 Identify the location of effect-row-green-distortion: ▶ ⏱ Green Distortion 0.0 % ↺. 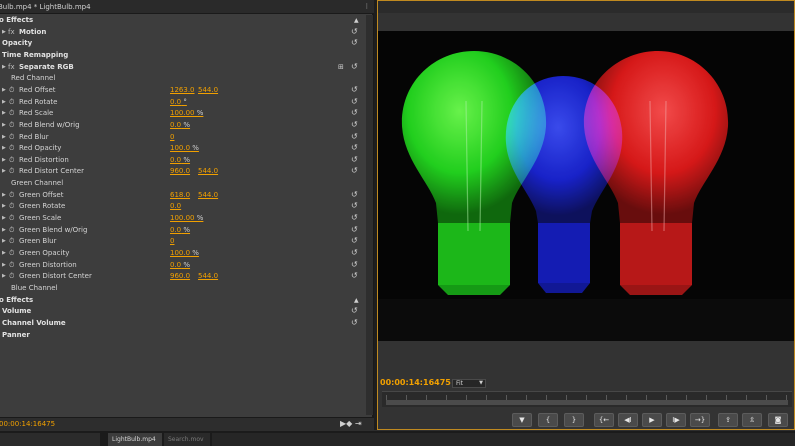
(183, 265).